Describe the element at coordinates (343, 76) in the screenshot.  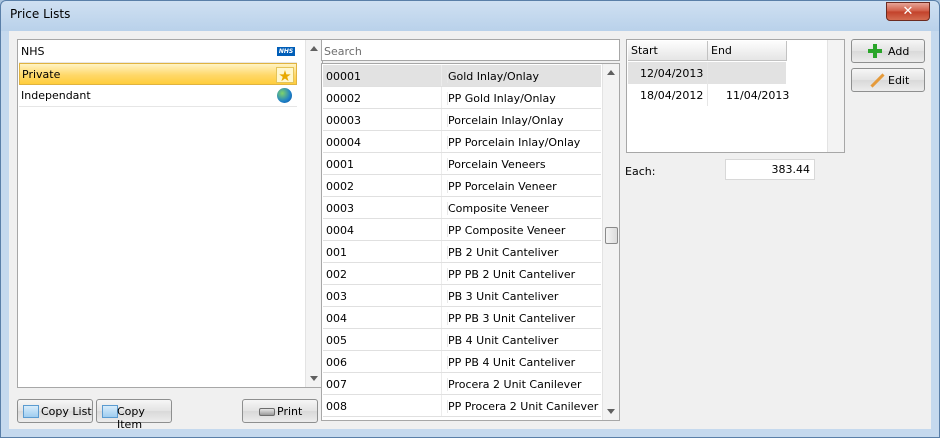
I see `item-code: 00001` at that location.